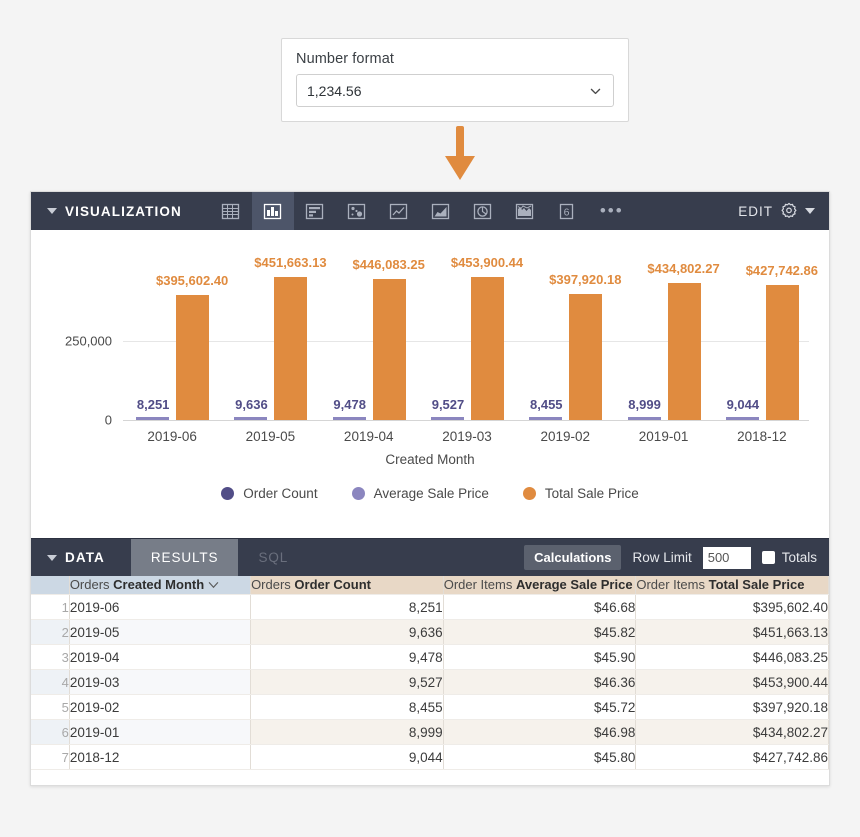 The width and height of the screenshot is (860, 837). What do you see at coordinates (347, 682) in the screenshot?
I see `table-cell: 9,527` at bounding box center [347, 682].